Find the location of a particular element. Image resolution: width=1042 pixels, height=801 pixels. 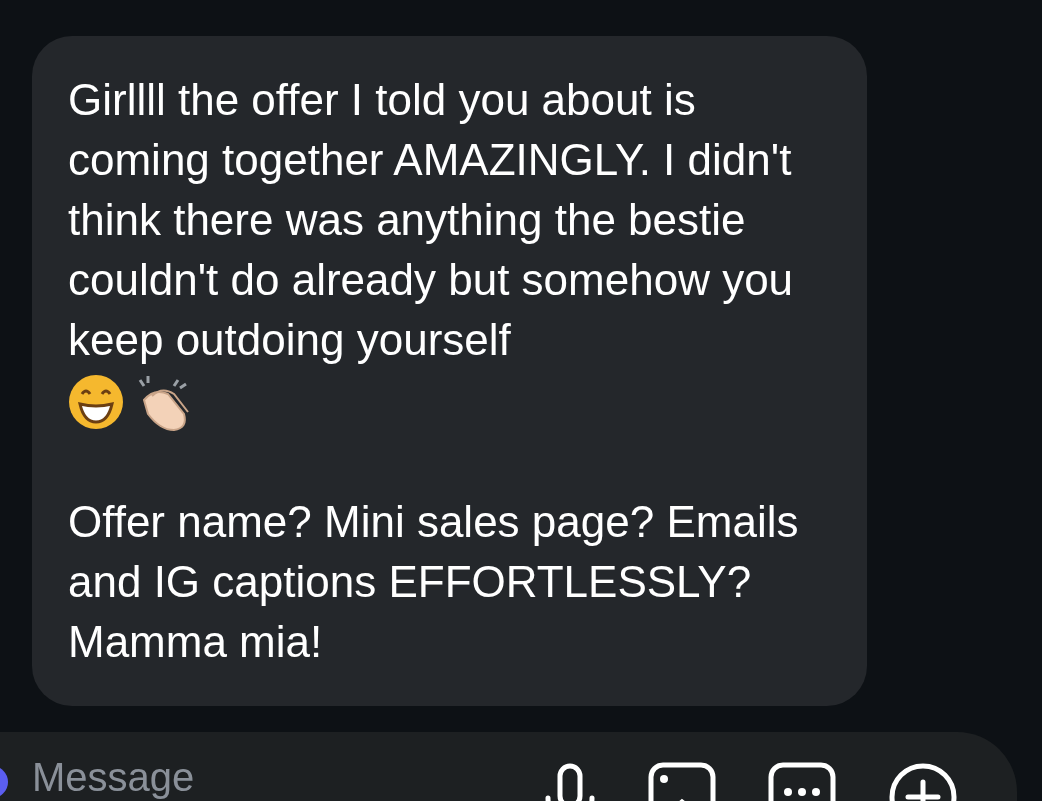

grinning-face-icon is located at coordinates (96, 402).